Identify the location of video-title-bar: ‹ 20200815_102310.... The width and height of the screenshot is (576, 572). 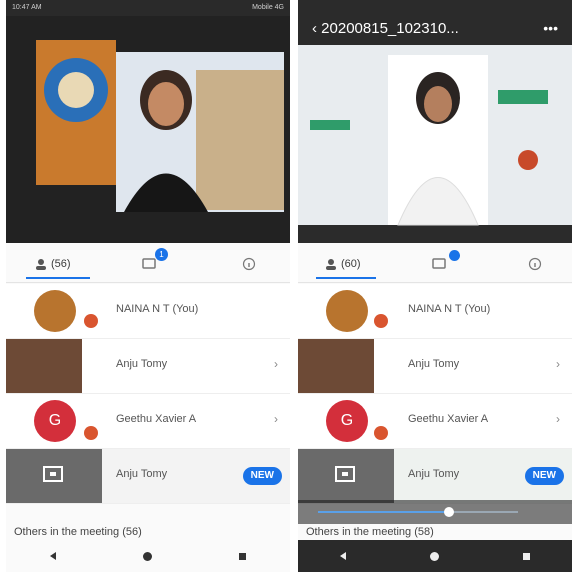
(385, 28).